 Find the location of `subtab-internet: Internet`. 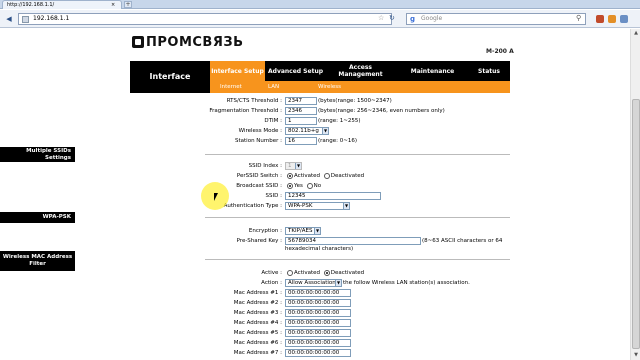

subtab-internet: Internet is located at coordinates (231, 87).